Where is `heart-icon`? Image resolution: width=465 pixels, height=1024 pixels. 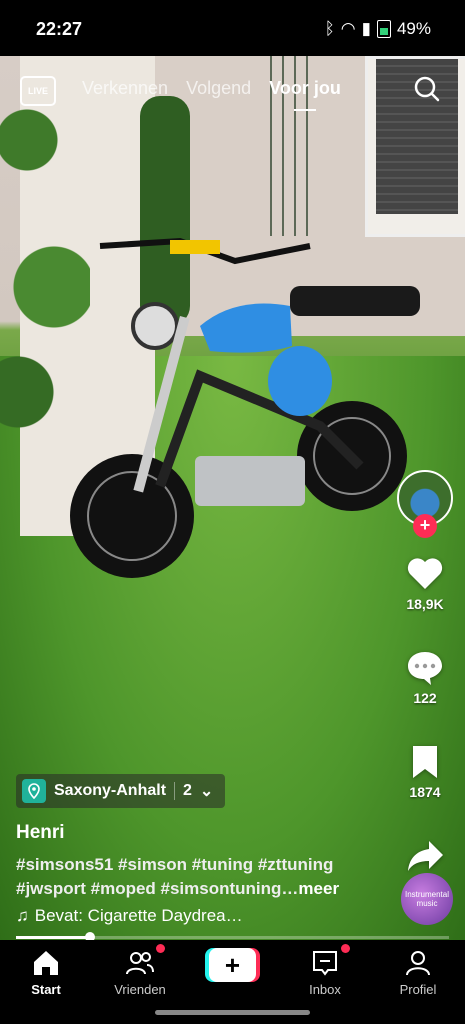
heart-icon is located at coordinates (425, 573).